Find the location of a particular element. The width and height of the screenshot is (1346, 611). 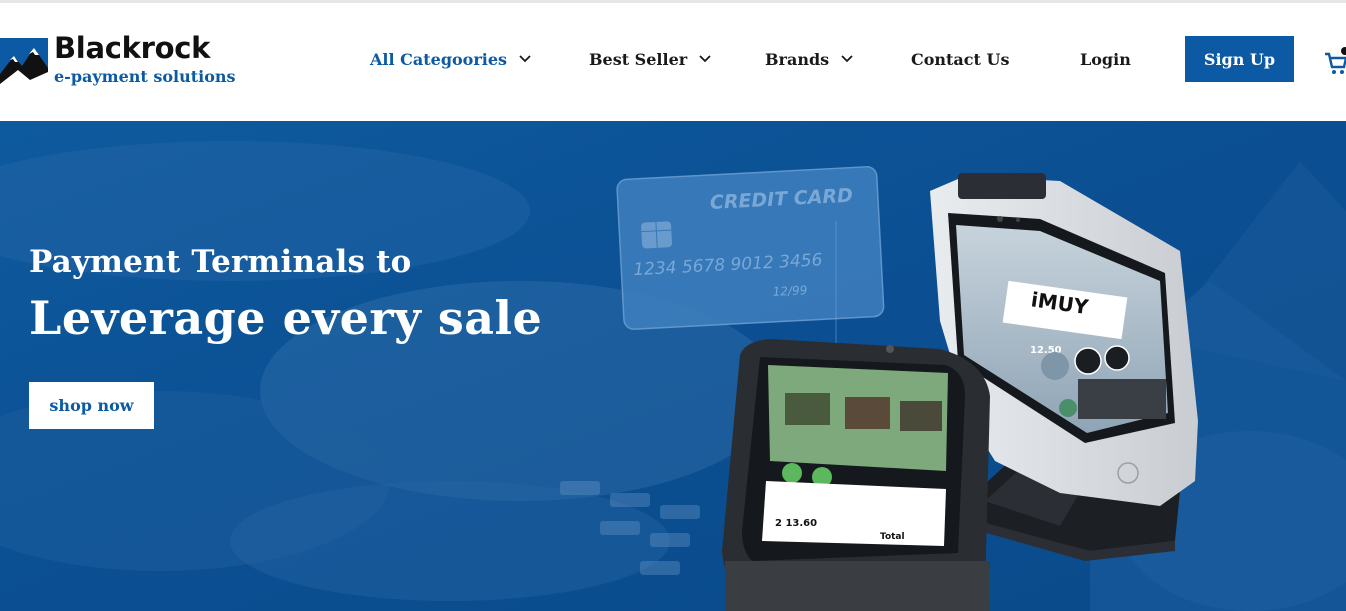

nav-all-categories: All Categoories is located at coordinates (450, 59).